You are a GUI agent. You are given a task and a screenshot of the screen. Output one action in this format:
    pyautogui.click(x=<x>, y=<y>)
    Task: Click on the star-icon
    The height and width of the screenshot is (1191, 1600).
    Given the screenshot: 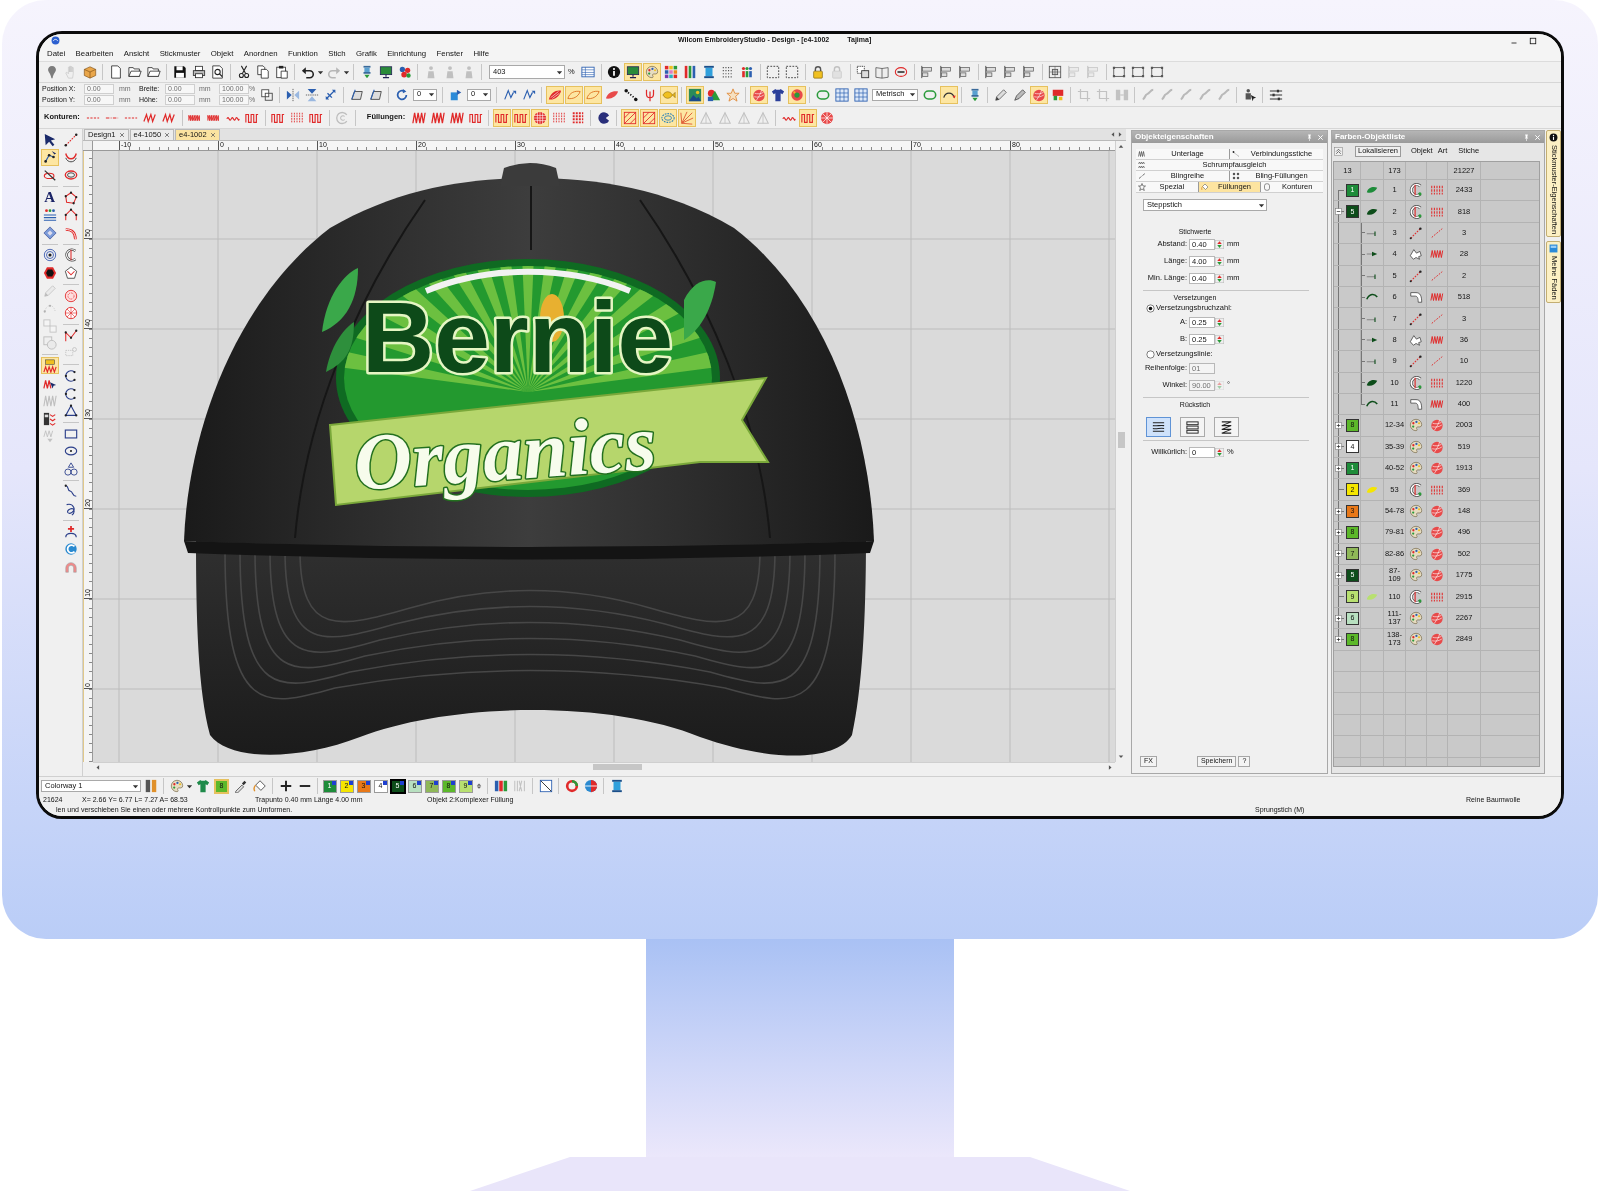 What is the action you would take?
    pyautogui.click(x=732, y=94)
    